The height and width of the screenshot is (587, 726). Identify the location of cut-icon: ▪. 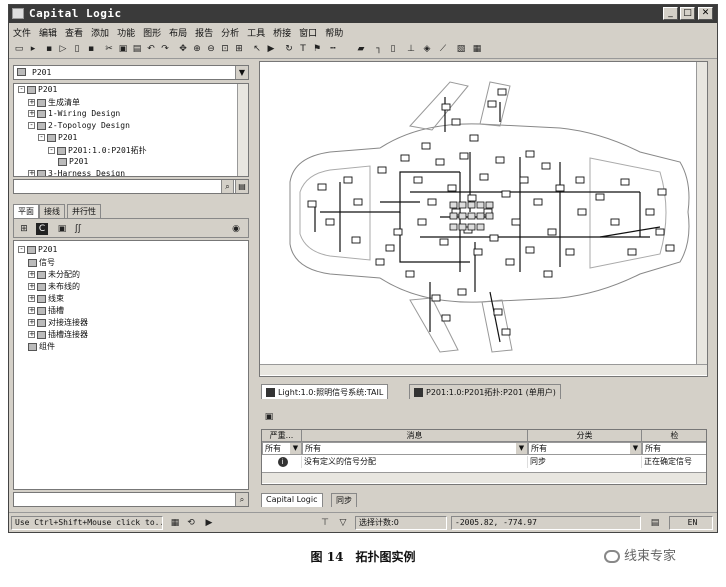
(49, 49).